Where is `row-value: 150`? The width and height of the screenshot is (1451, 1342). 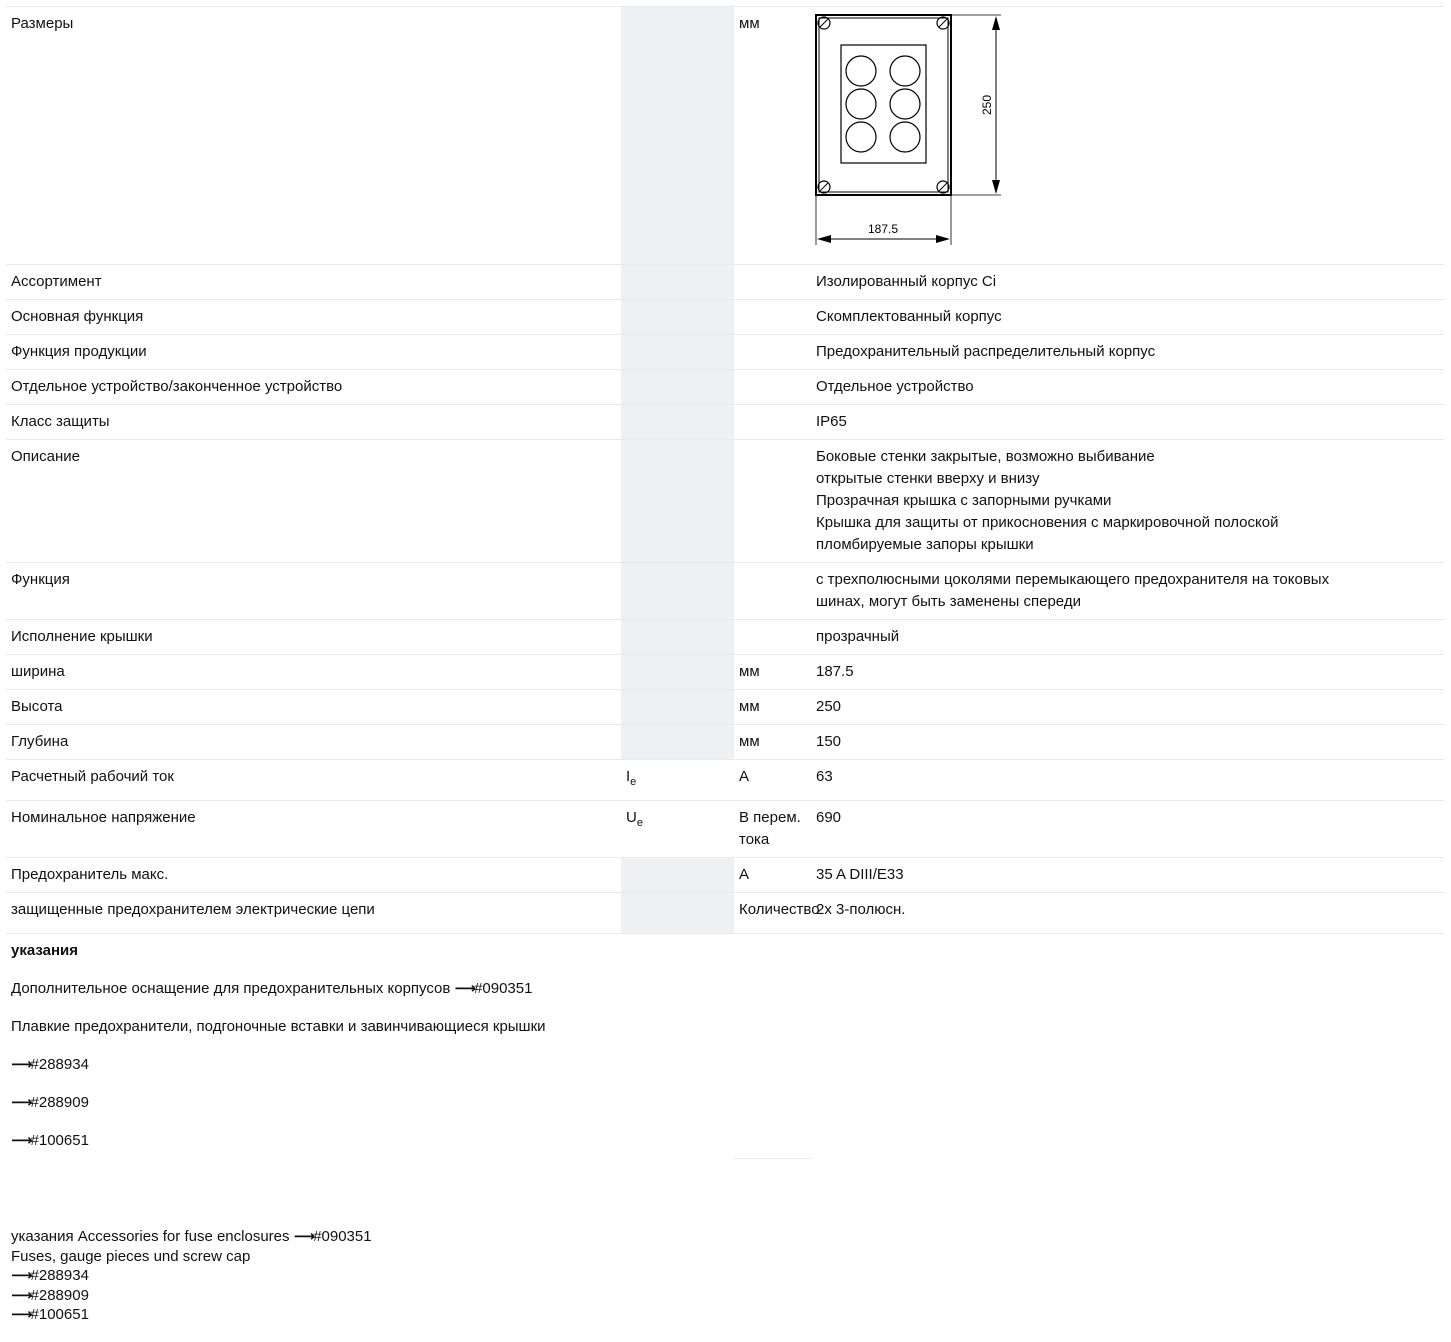 row-value: 150 is located at coordinates (1127, 742).